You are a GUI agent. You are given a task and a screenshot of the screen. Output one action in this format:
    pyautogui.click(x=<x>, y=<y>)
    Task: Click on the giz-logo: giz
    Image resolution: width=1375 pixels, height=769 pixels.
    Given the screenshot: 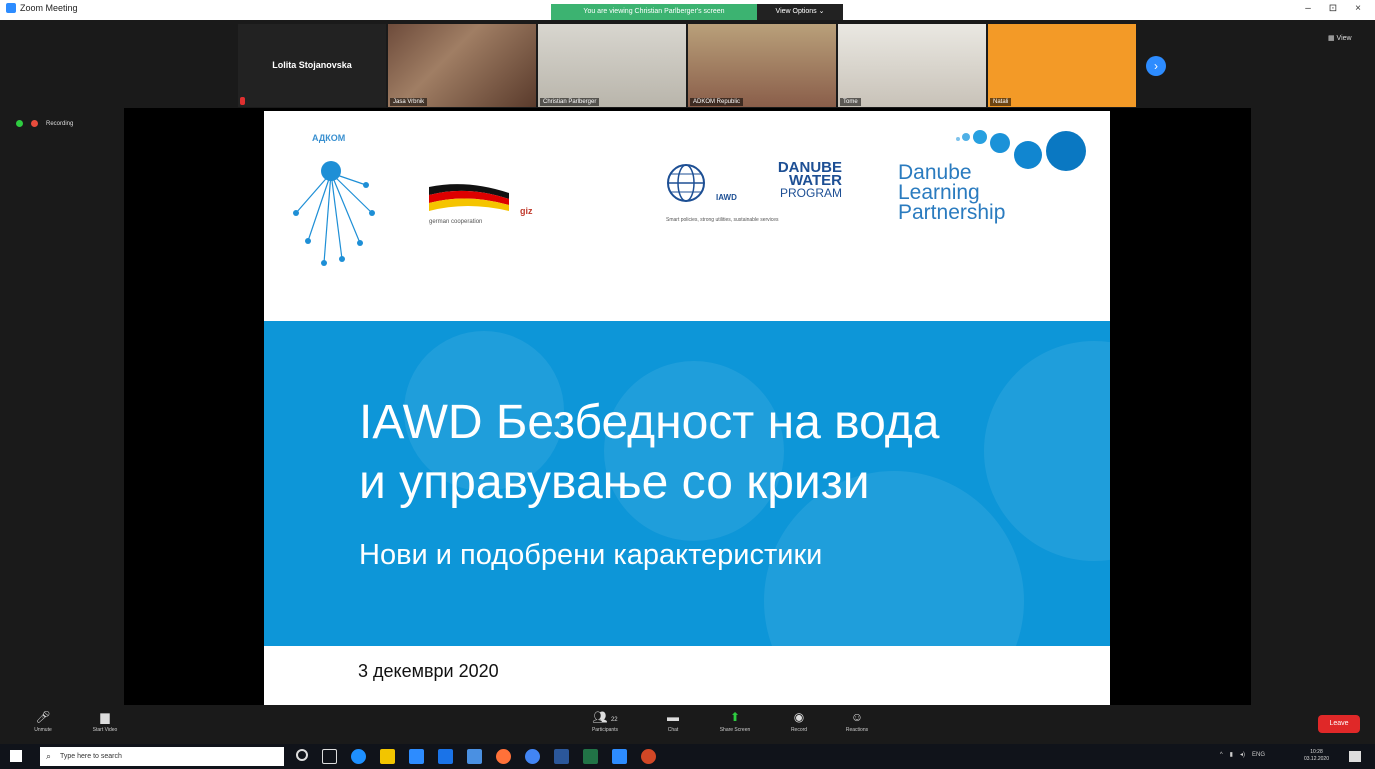 What is the action you would take?
    pyautogui.click(x=526, y=211)
    